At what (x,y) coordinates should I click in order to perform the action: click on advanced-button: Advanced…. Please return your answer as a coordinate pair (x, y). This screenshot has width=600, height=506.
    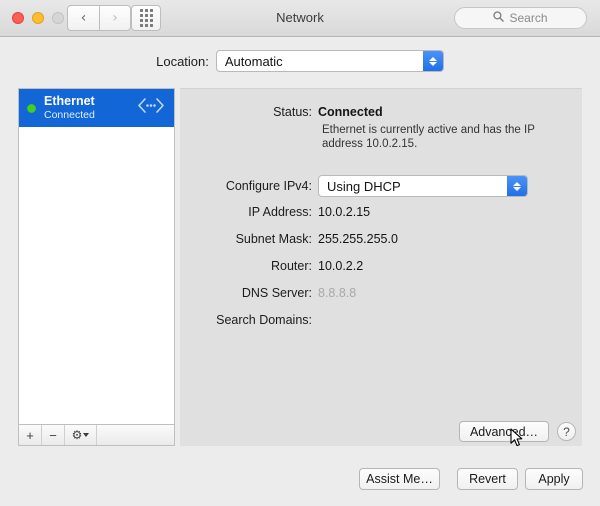
    Looking at the image, I should click on (504, 431).